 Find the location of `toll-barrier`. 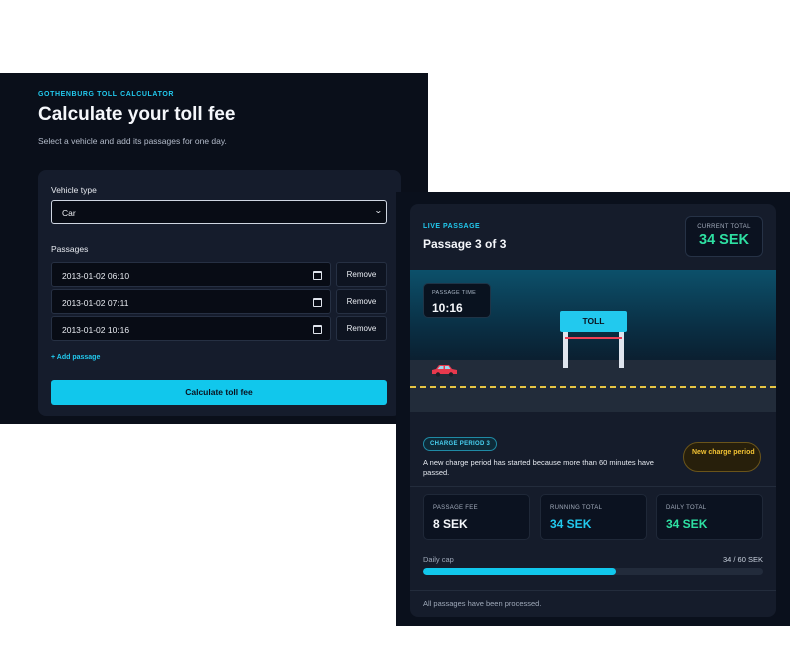

toll-barrier is located at coordinates (593, 338).